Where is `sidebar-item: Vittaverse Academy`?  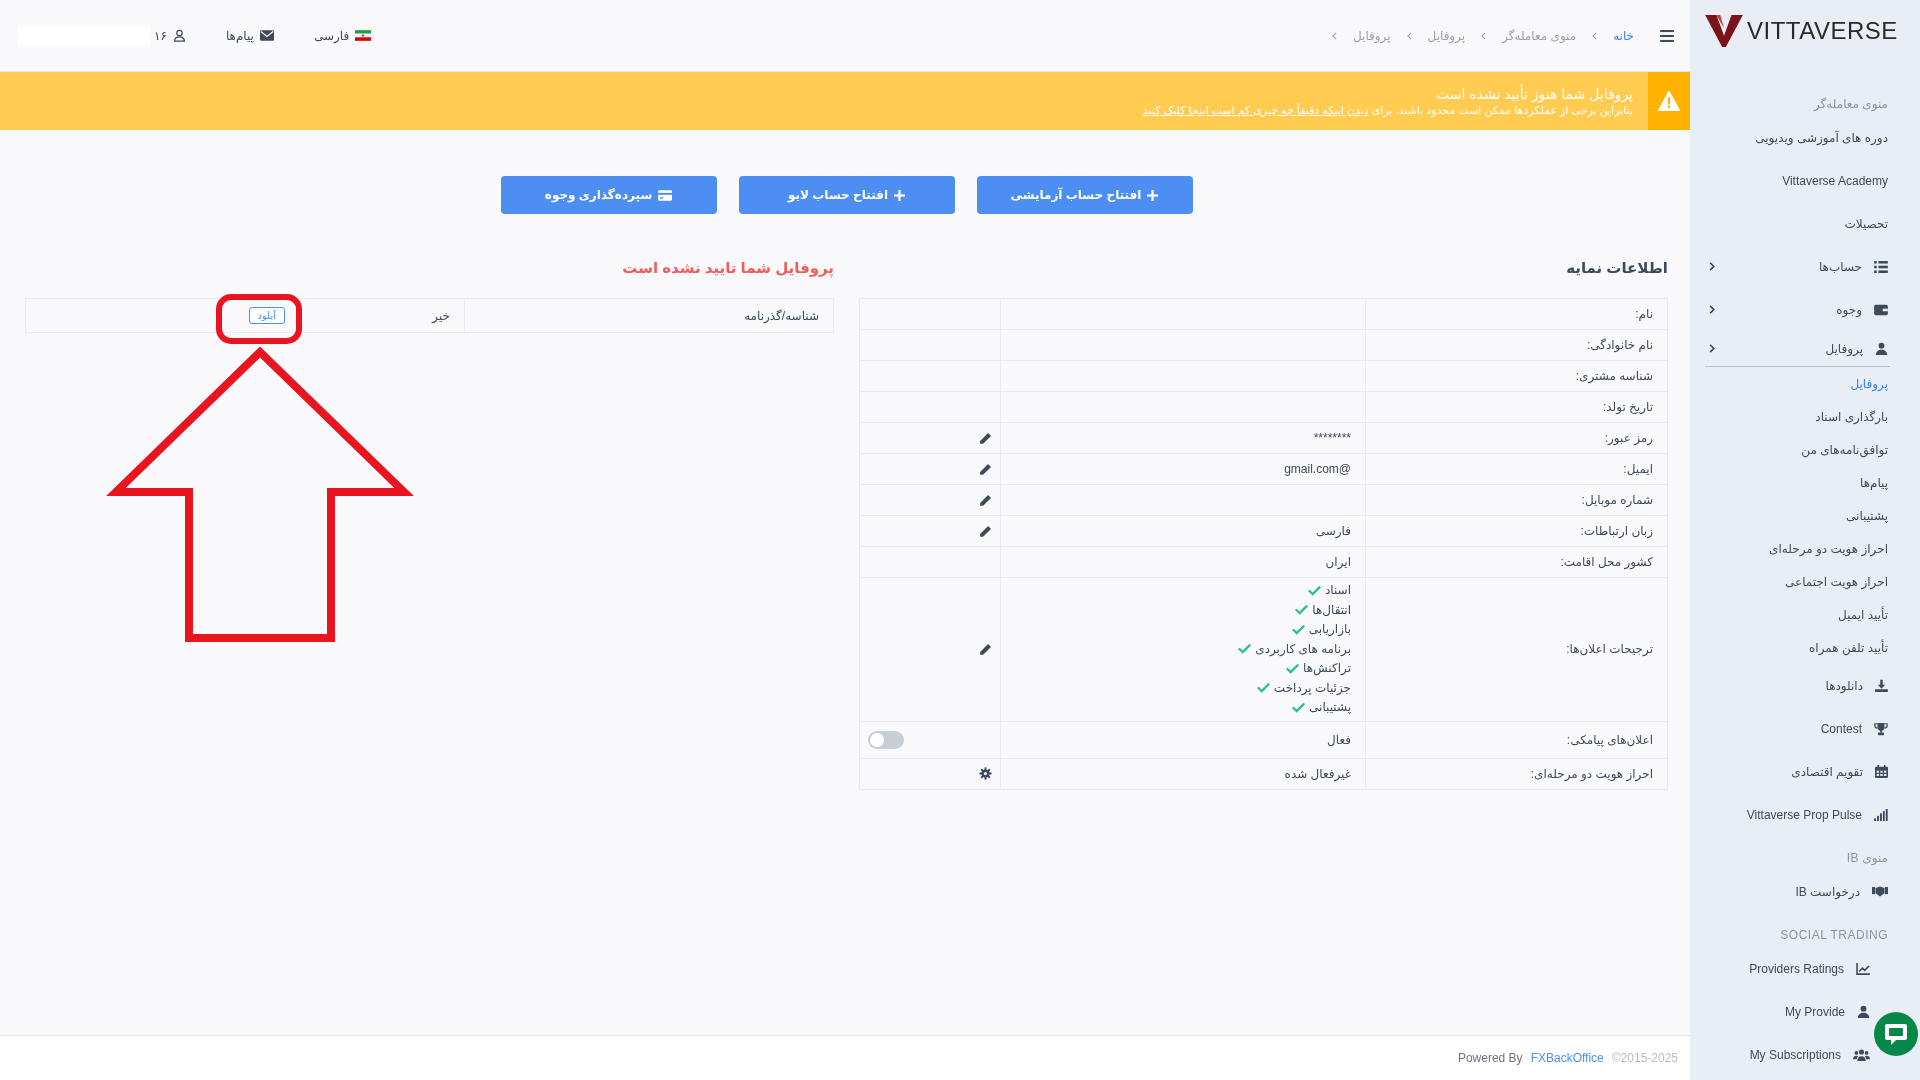
sidebar-item: Vittaverse Academy is located at coordinates (1836, 180).